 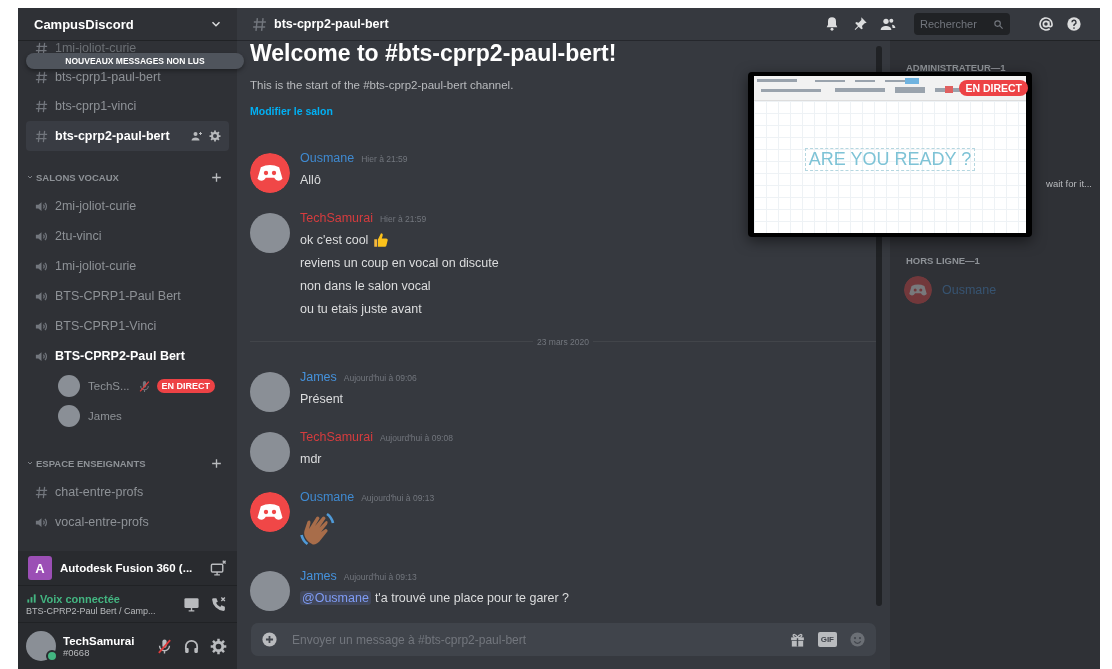 I want to click on channel-title: bts-cprp2-paul-bert, so click(x=331, y=24).